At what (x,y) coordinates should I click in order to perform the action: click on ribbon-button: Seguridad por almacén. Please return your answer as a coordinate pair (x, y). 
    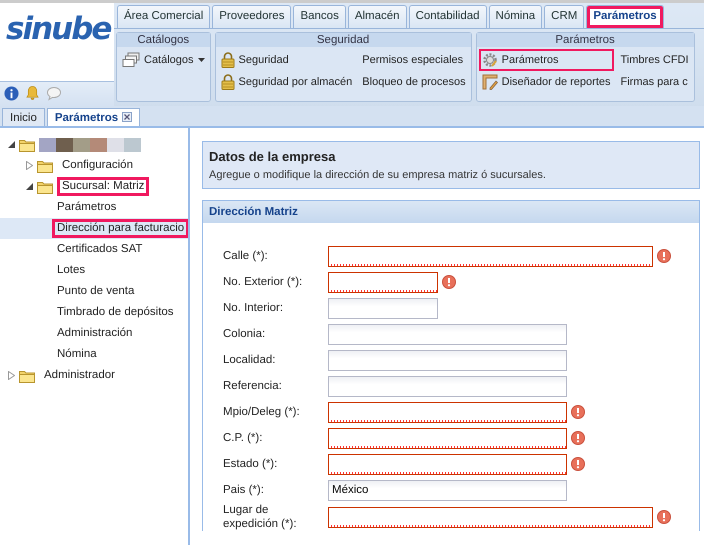
    Looking at the image, I should click on (287, 82).